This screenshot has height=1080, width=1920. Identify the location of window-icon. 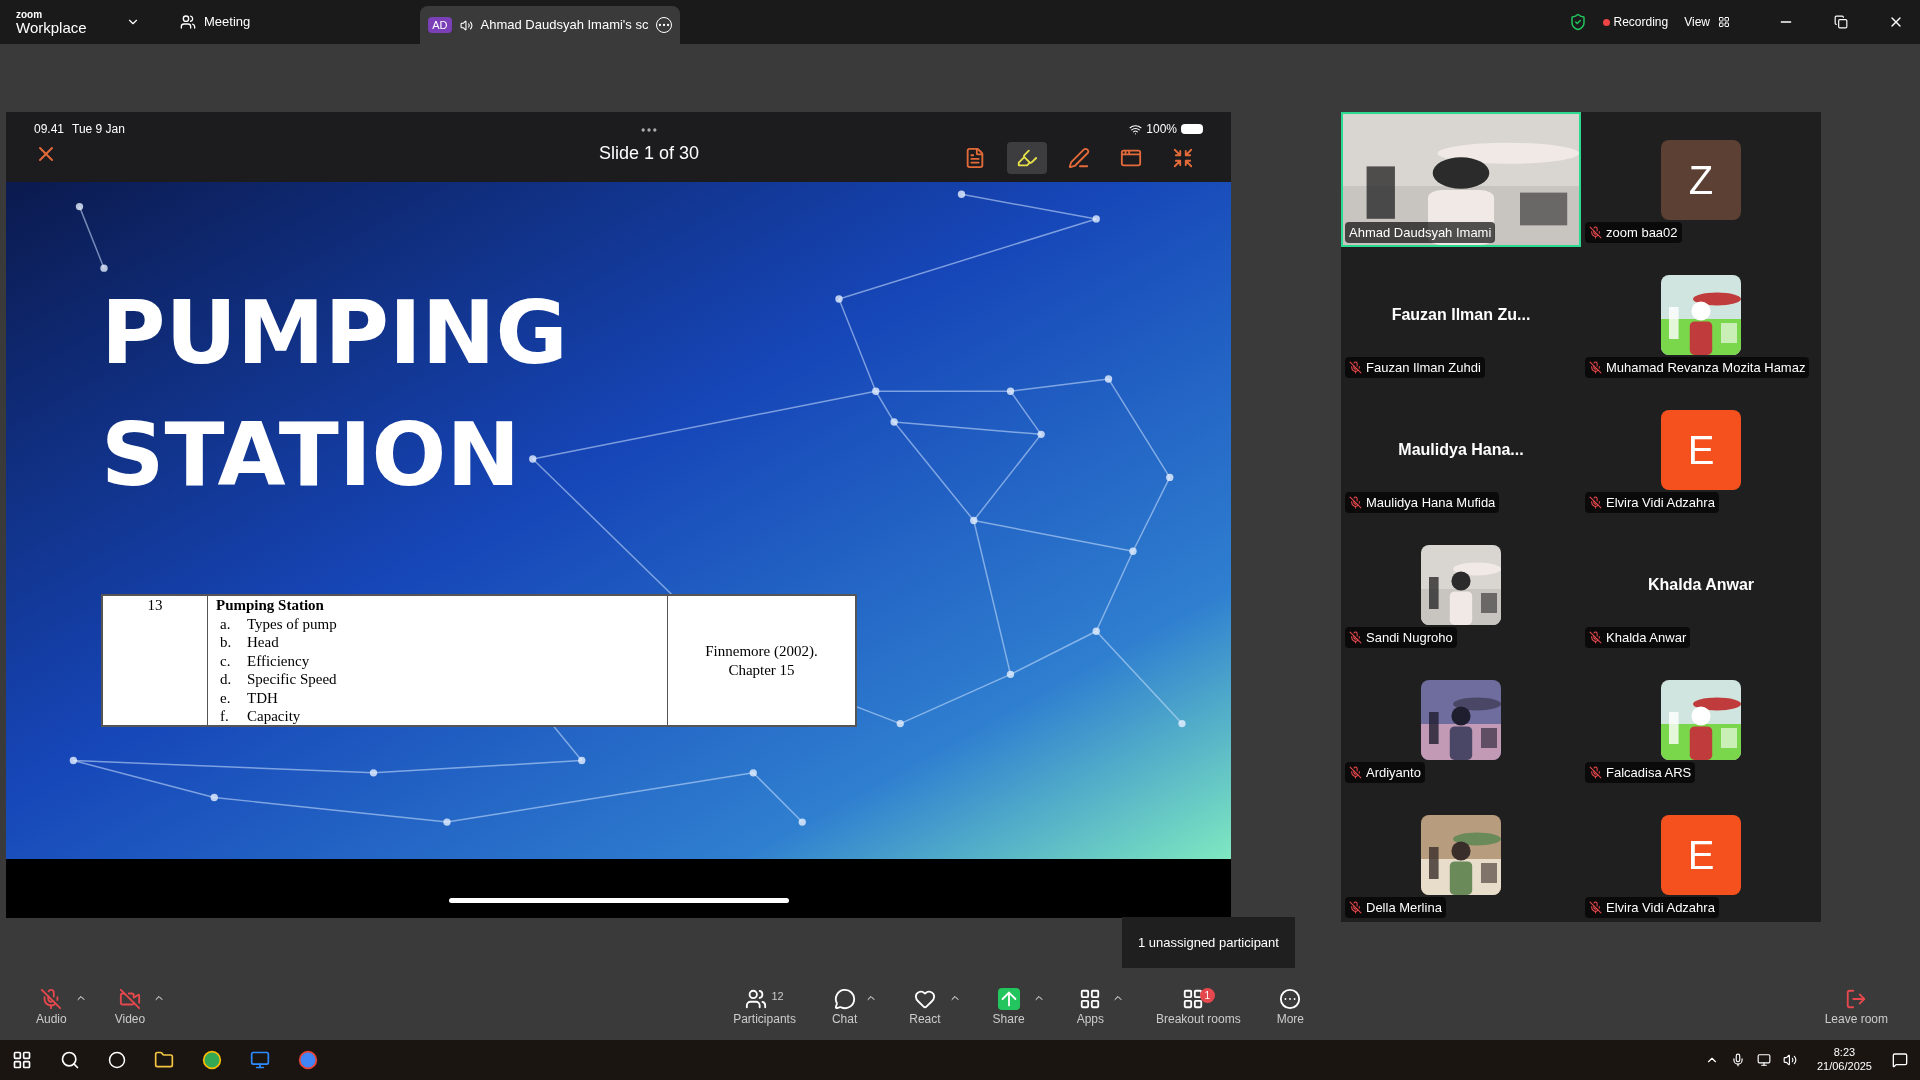
(1131, 158).